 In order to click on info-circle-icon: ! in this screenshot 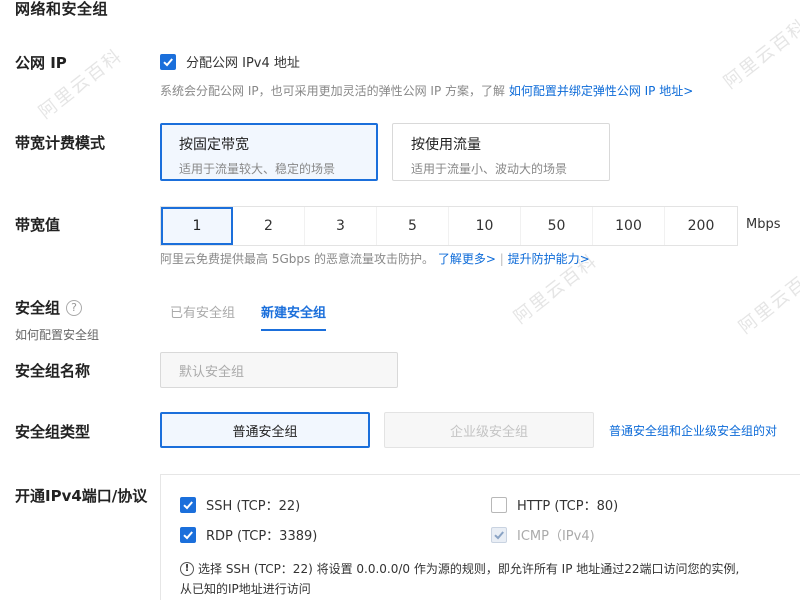, I will do `click(187, 569)`.